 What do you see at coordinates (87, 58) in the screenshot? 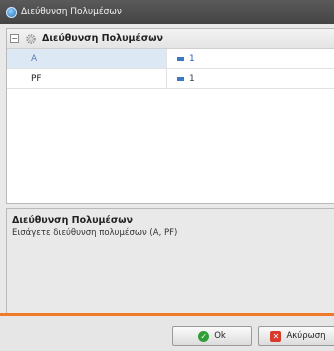
I see `property-name: A` at bounding box center [87, 58].